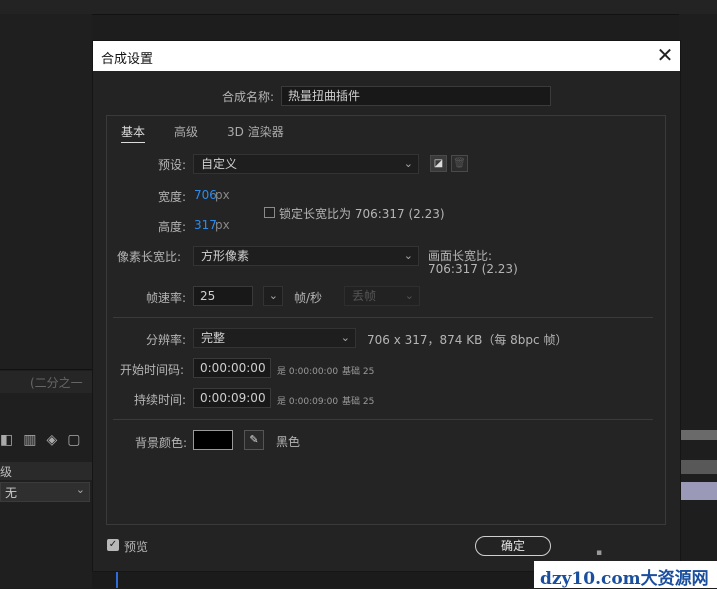  I want to click on tab-3d-renderer: 3D 渲染器, so click(255, 131).